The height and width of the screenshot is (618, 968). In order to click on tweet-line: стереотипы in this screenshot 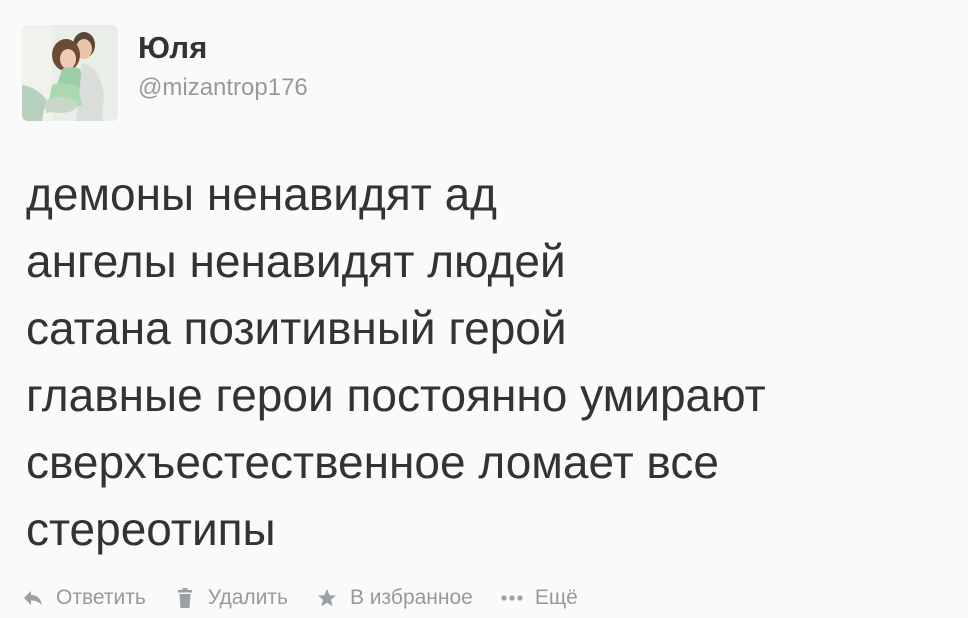, I will do `click(151, 529)`.